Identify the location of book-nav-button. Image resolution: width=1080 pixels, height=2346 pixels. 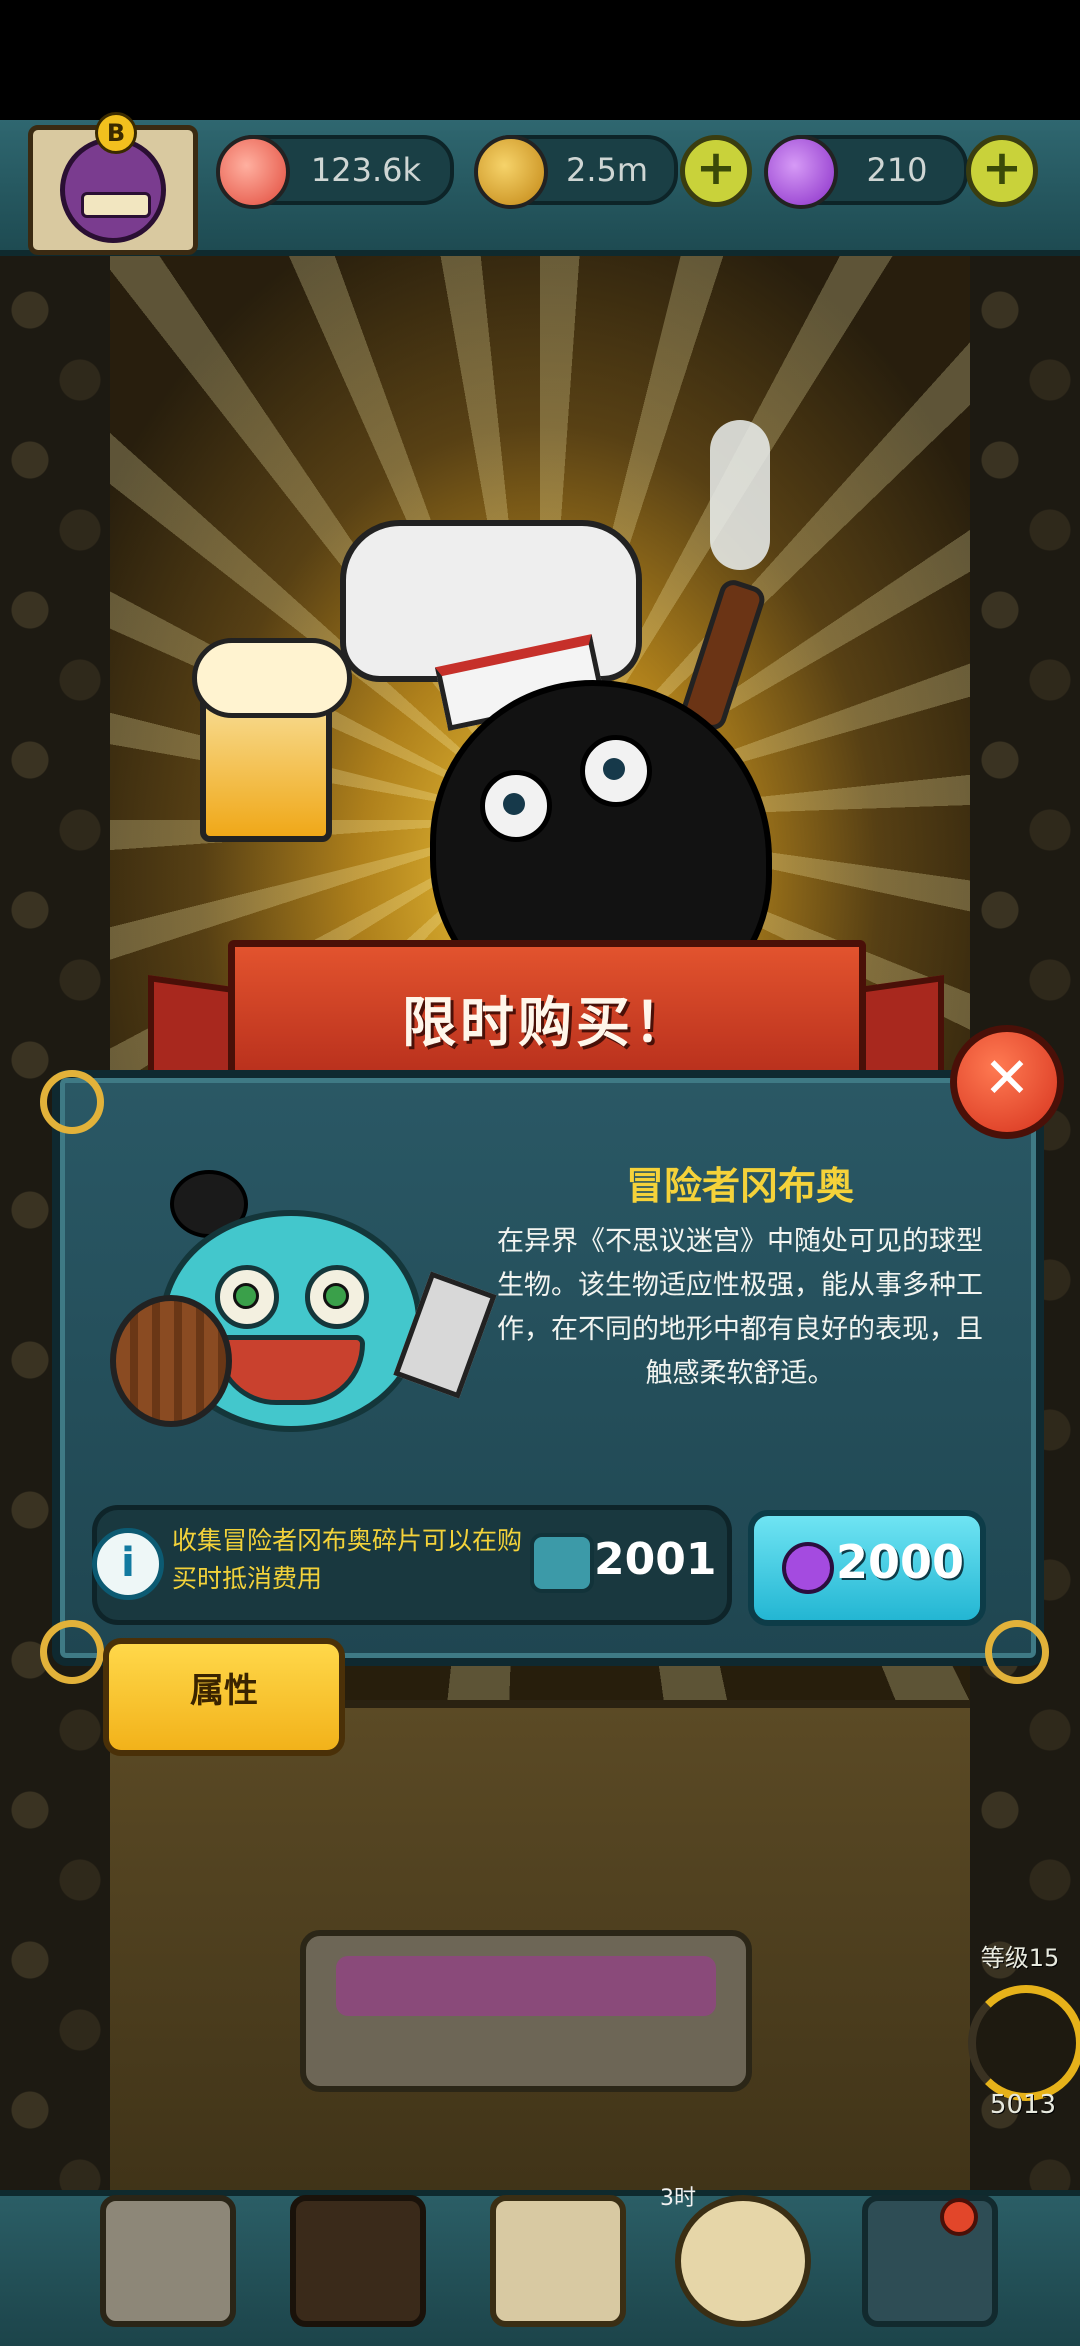
(558, 2261).